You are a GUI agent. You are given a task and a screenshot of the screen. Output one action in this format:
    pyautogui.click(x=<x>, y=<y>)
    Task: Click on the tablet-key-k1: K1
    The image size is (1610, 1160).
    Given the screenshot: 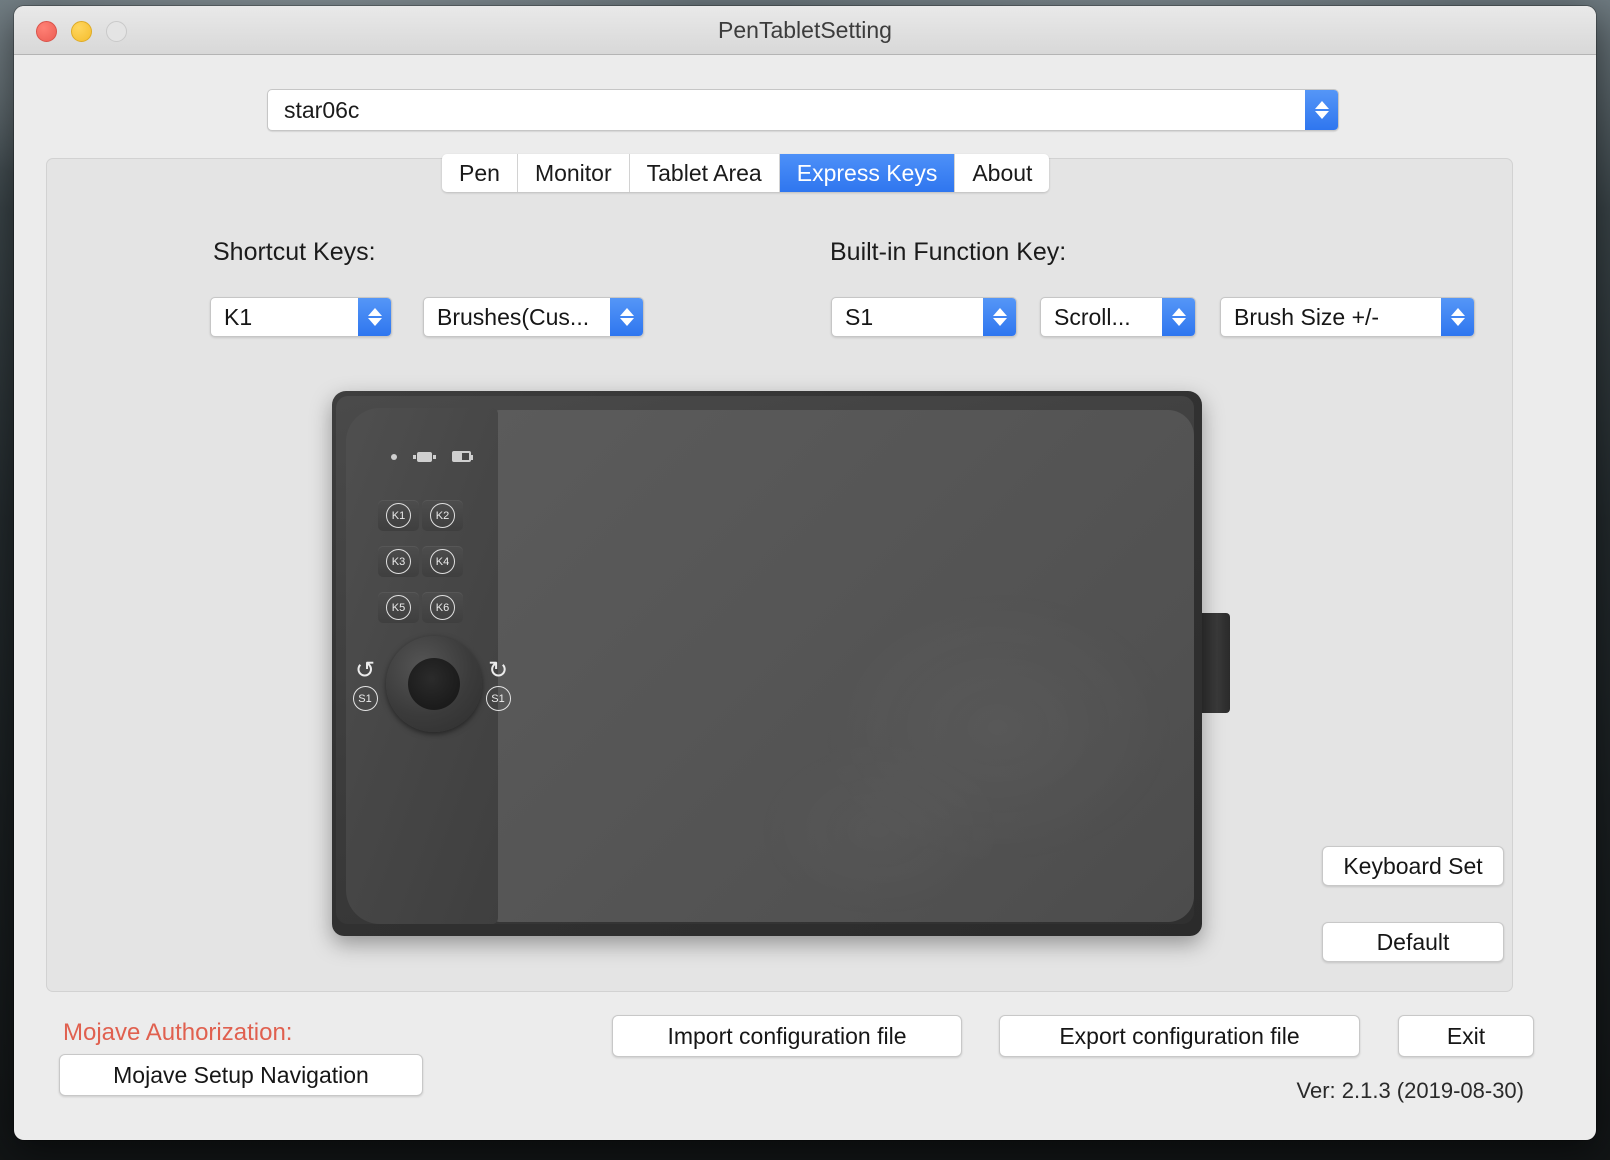 What is the action you would take?
    pyautogui.click(x=398, y=515)
    